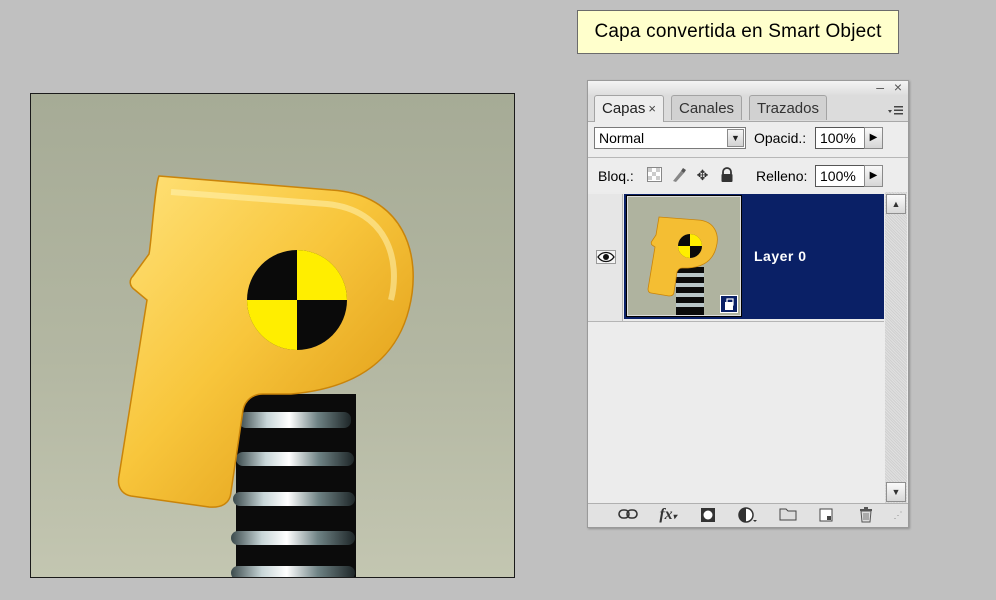  What do you see at coordinates (788, 515) in the screenshot?
I see `new-group-icon` at bounding box center [788, 515].